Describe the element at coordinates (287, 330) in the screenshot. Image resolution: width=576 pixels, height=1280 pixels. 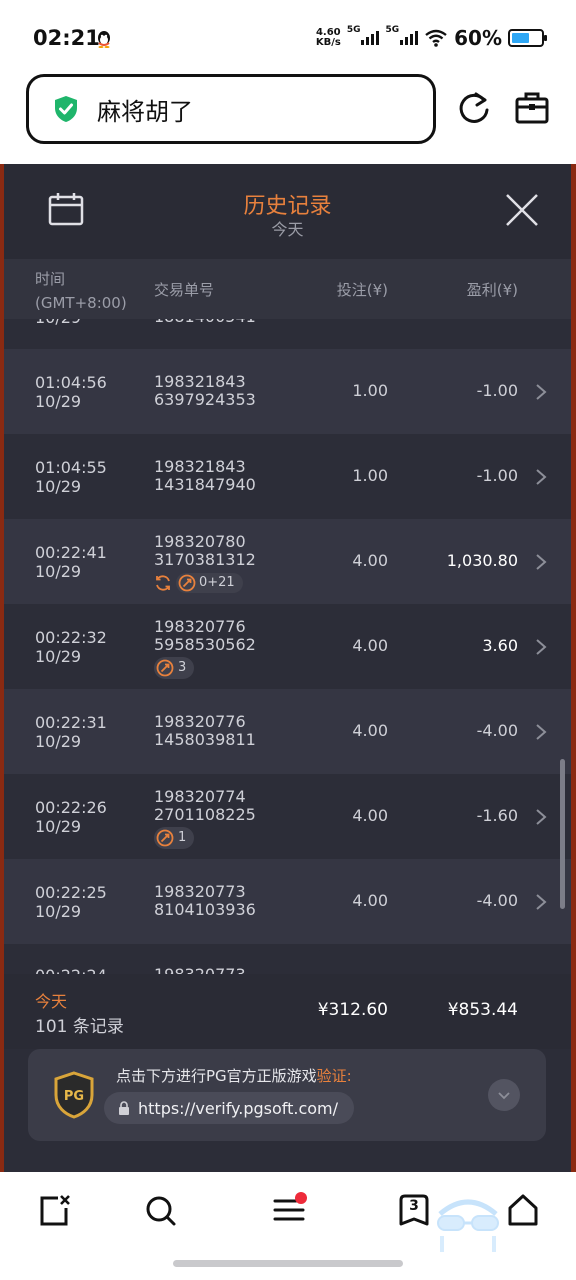
I see `table-row-partial: 10/29 1881400541` at that location.